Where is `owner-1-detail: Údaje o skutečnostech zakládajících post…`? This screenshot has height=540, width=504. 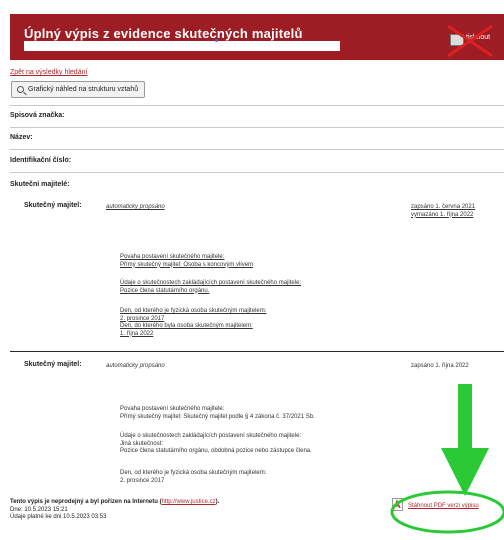 owner-1-detail: Údaje o skutečnostech zakládajících post… is located at coordinates (211, 283).